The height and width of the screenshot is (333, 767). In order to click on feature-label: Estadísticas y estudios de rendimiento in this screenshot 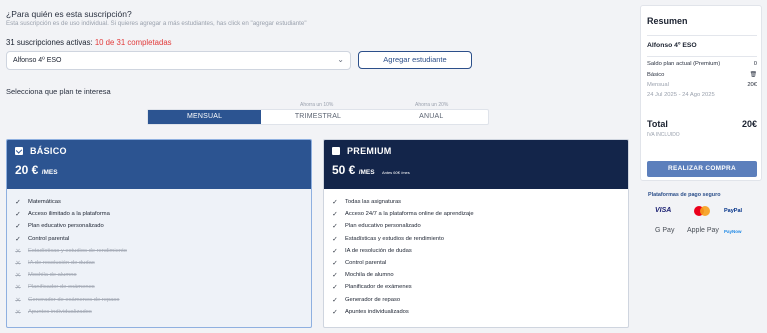, I will do `click(77, 250)`.